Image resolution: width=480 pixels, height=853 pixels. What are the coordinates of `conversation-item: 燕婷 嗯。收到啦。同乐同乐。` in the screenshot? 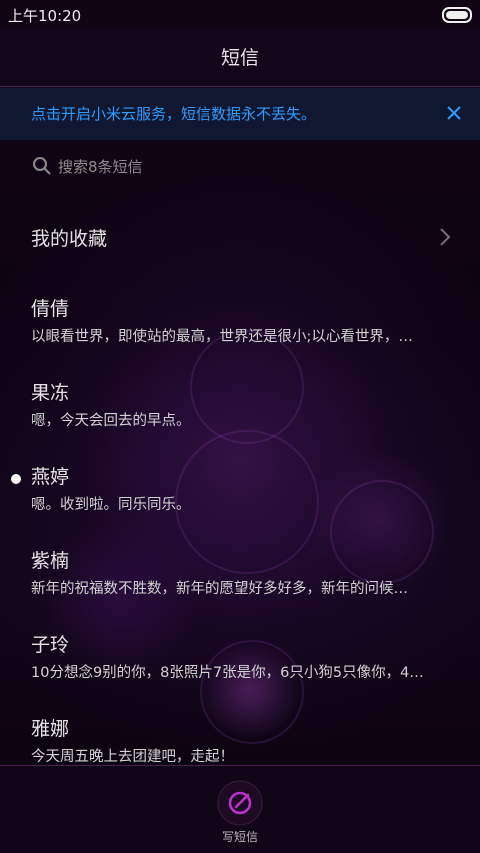 It's located at (240, 492).